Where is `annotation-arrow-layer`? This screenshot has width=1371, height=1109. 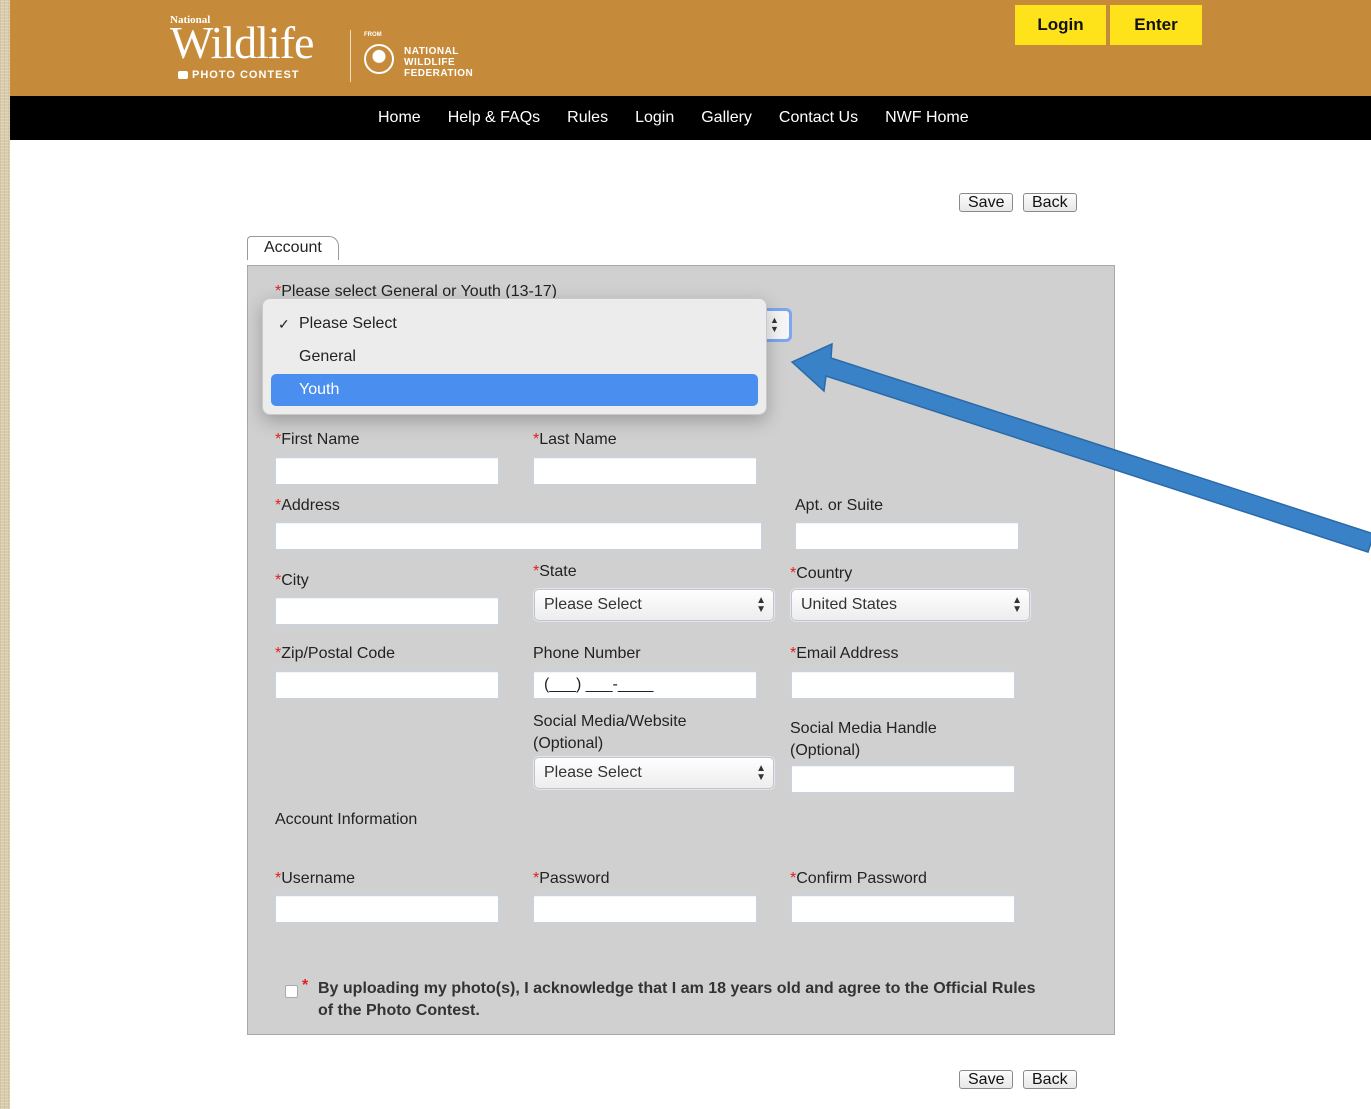
annotation-arrow-layer is located at coordinates (1080, 447).